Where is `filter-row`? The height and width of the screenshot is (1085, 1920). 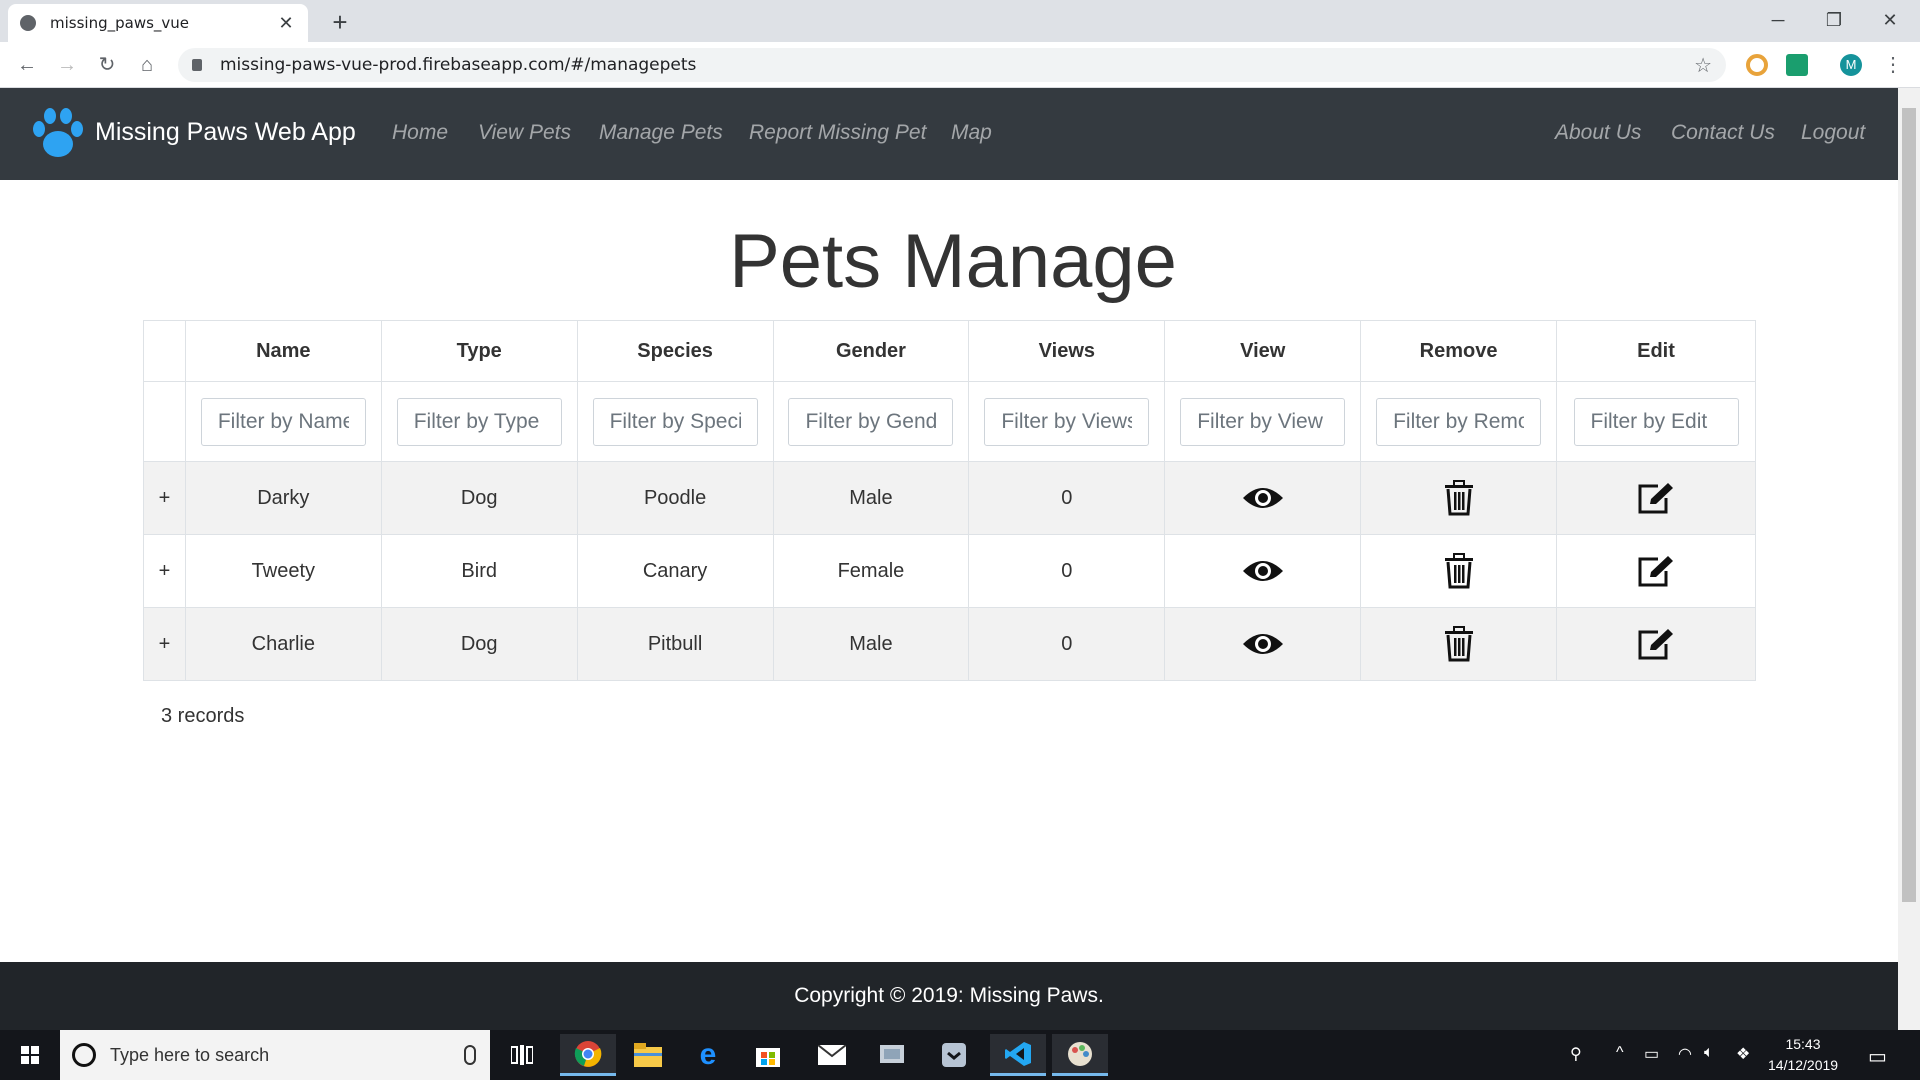
filter-row is located at coordinates (949, 421).